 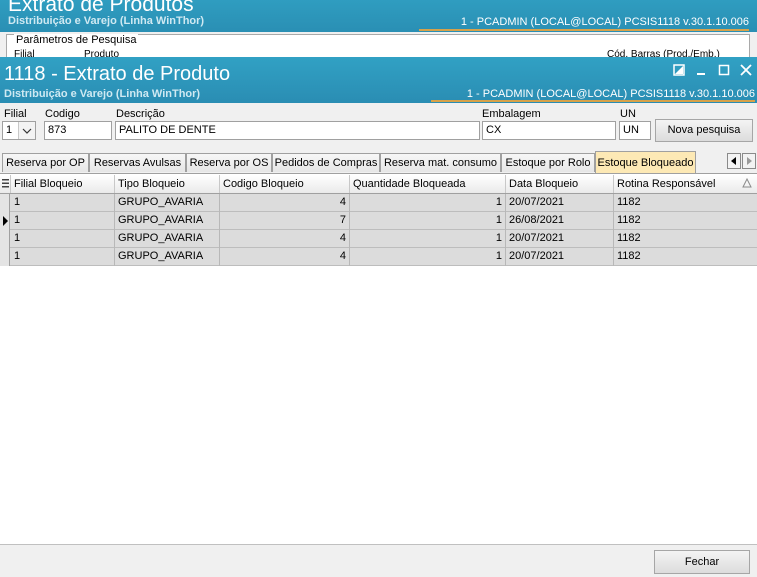 What do you see at coordinates (593, 101) in the screenshot?
I see `session-info-accent-line` at bounding box center [593, 101].